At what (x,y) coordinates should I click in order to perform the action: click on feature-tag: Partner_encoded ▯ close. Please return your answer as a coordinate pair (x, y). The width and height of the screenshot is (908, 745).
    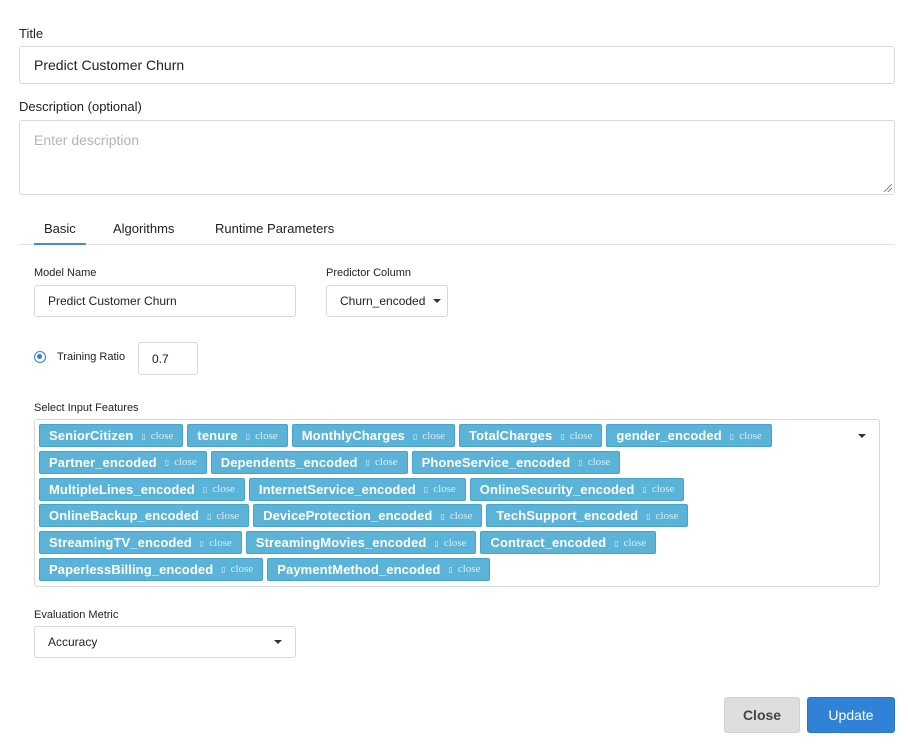
    Looking at the image, I should click on (123, 462).